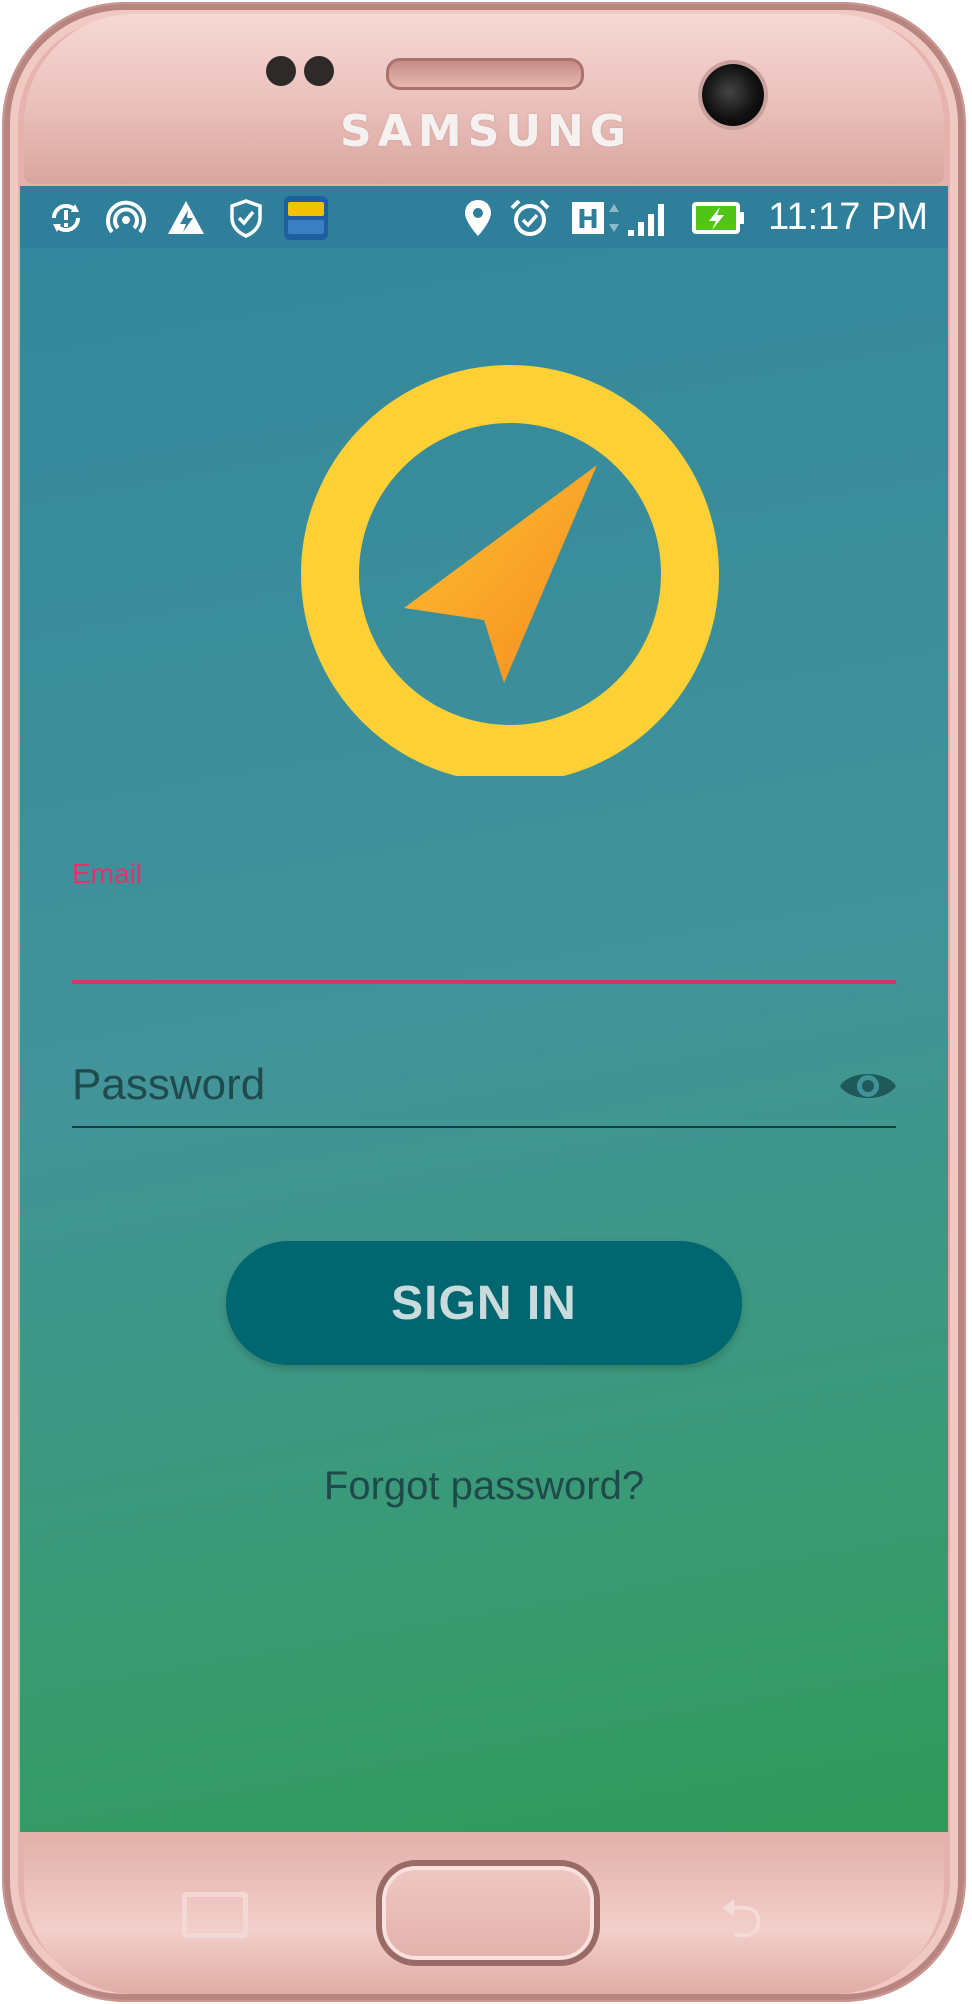 This screenshot has width=972, height=2004. What do you see at coordinates (868, 1086) in the screenshot?
I see `eye-icon` at bounding box center [868, 1086].